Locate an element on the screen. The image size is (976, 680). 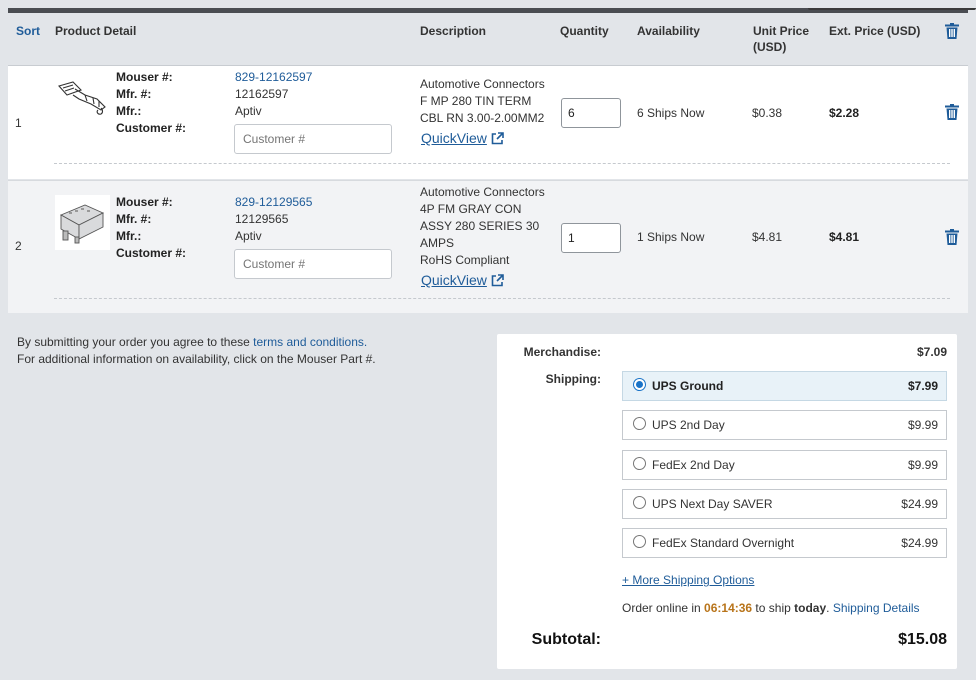
mfr-num-value: 12129565 is located at coordinates (262, 219).